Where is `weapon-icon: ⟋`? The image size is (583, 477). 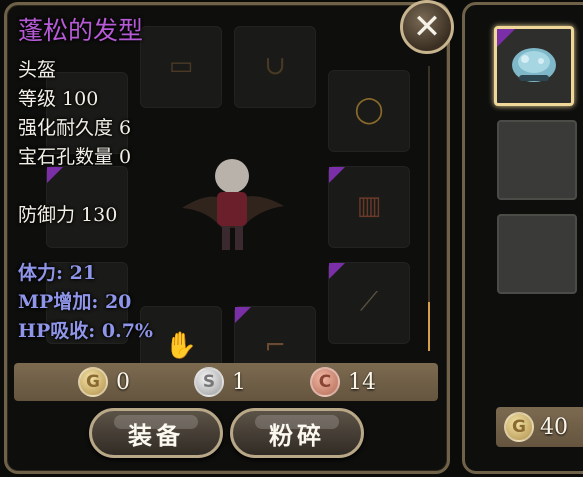
weapon-icon: ⟋ is located at coordinates (369, 302).